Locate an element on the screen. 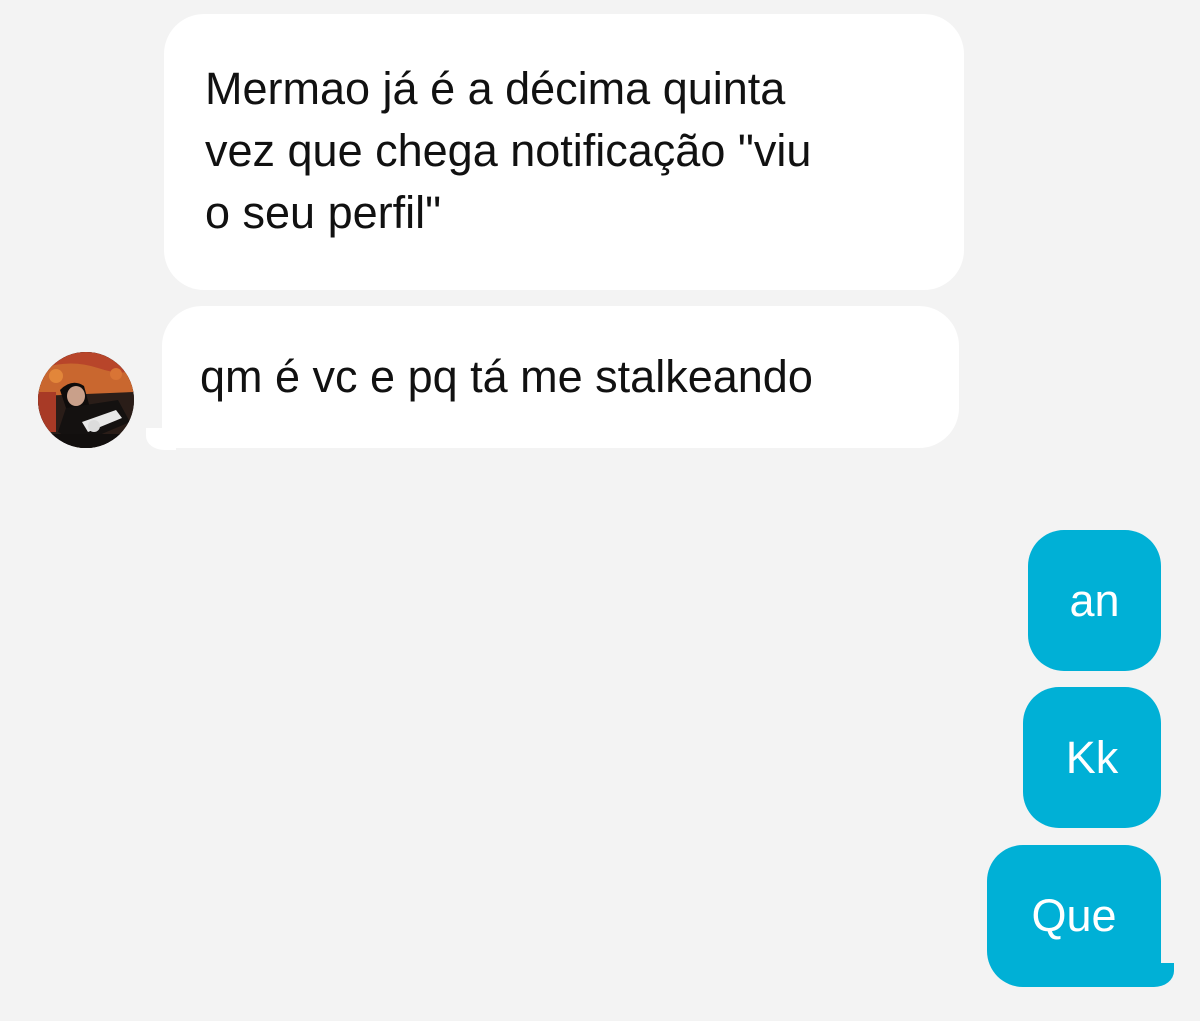  outgoing-message-bubble: Que is located at coordinates (1074, 916).